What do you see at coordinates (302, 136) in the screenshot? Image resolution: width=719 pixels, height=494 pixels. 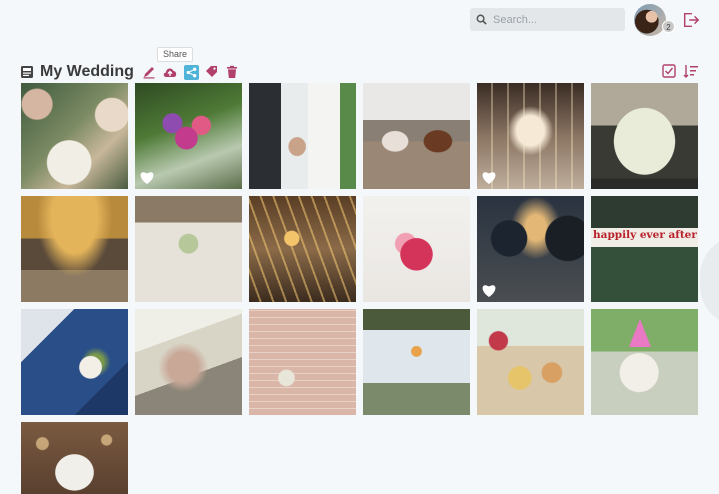 I see `photo-holding-hands` at bounding box center [302, 136].